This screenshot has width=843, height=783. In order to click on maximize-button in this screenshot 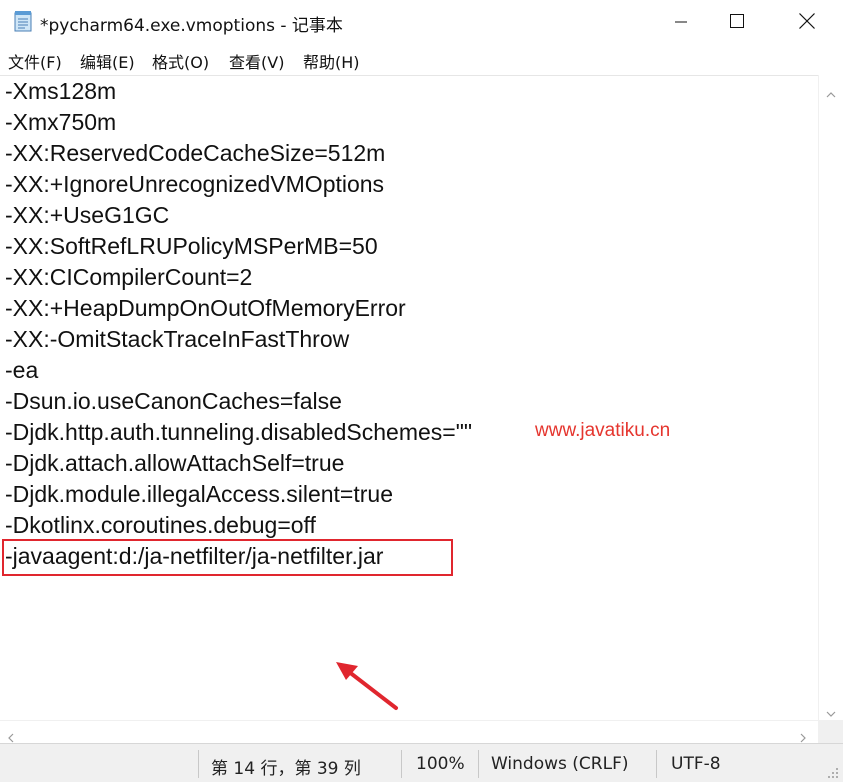, I will do `click(737, 22)`.